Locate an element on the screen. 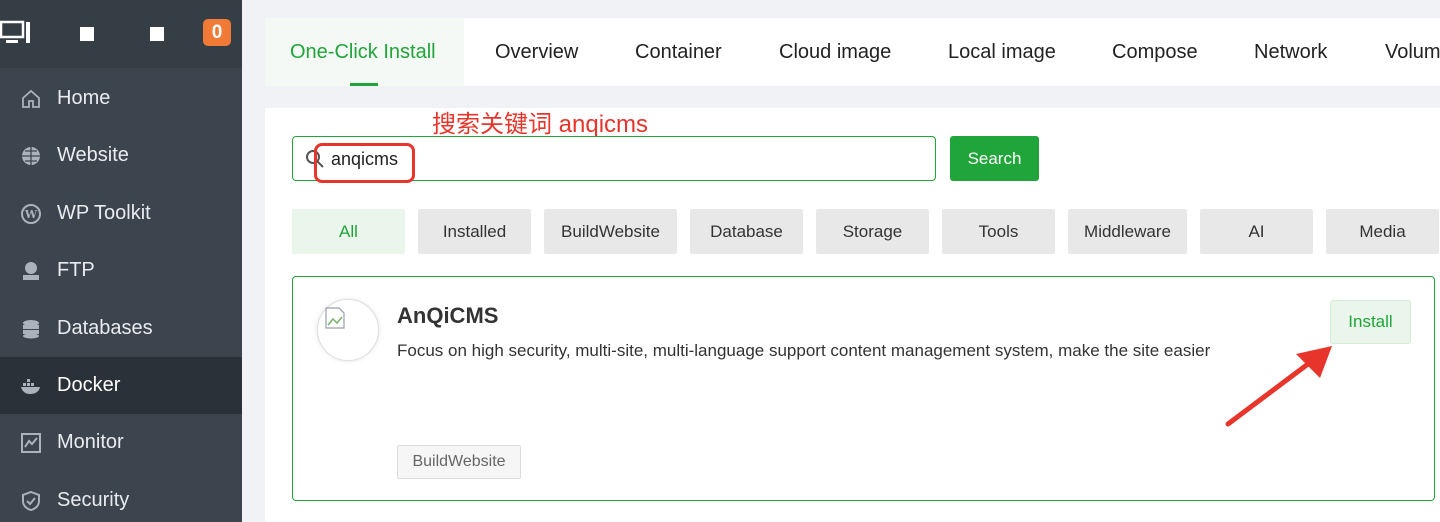 The width and height of the screenshot is (1440, 522). sidebar-item-label: Home is located at coordinates (84, 98).